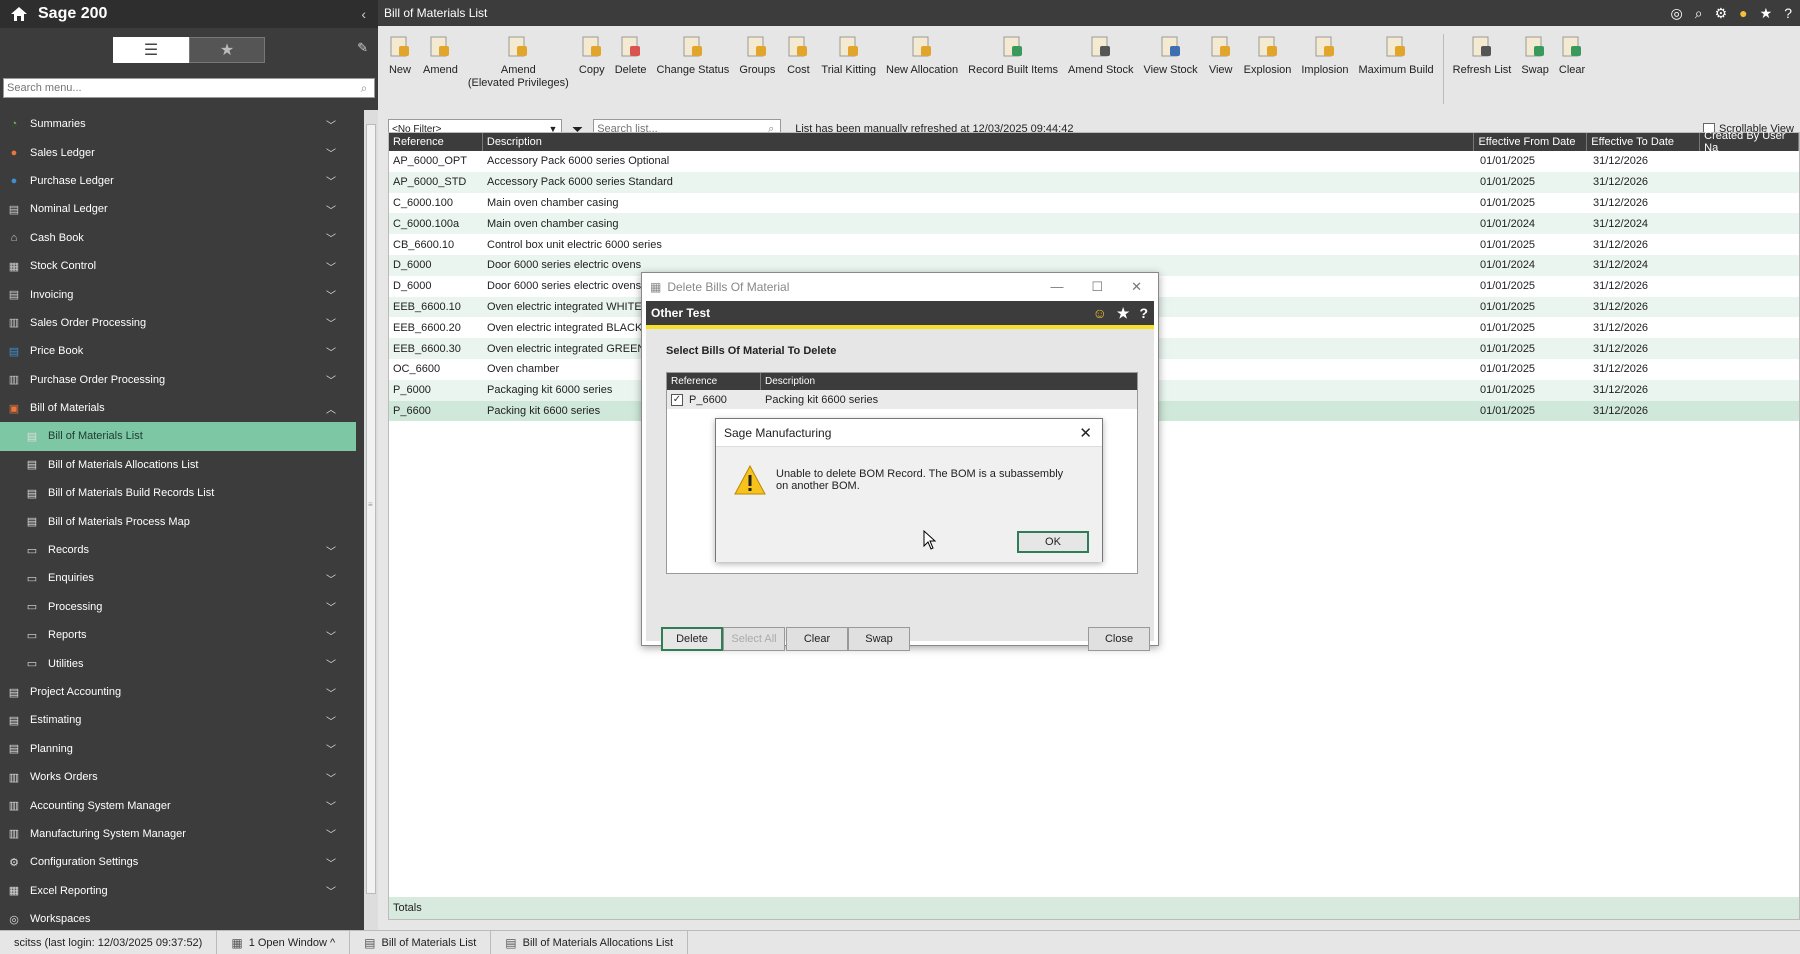 The height and width of the screenshot is (954, 1800). I want to click on column-header-effective-from-date: Effective From Date, so click(1531, 142).